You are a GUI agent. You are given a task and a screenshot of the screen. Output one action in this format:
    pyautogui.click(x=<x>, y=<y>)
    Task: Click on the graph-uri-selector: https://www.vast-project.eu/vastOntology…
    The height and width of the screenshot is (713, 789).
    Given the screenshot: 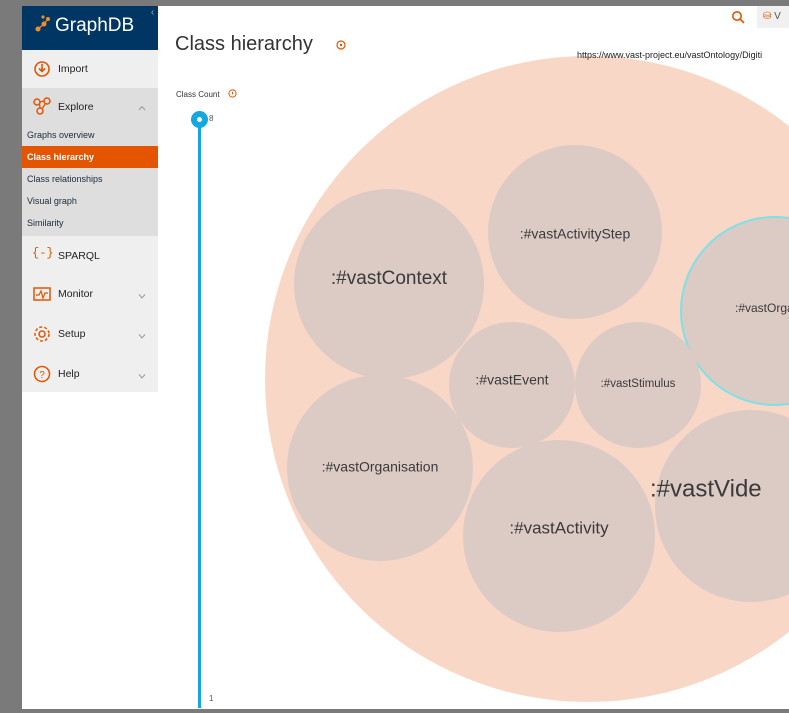 What is the action you would take?
    pyautogui.click(x=669, y=55)
    